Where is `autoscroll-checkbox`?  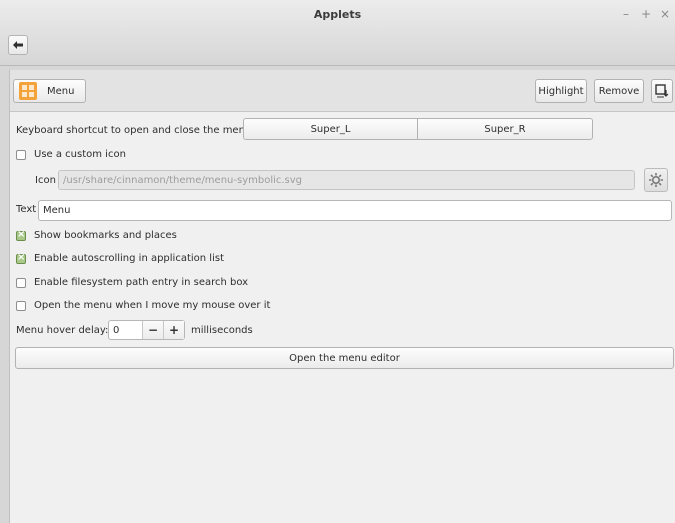 autoscroll-checkbox is located at coordinates (21, 258).